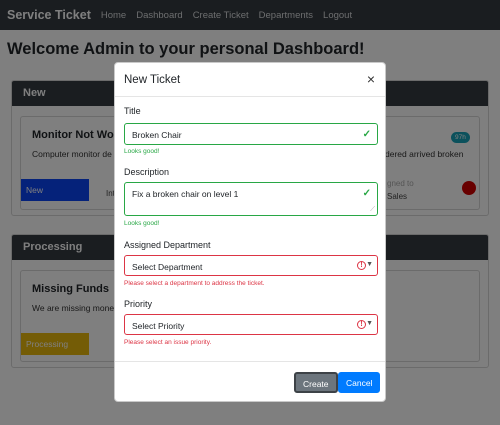  I want to click on modal-footer: Create Cancel, so click(250, 381).